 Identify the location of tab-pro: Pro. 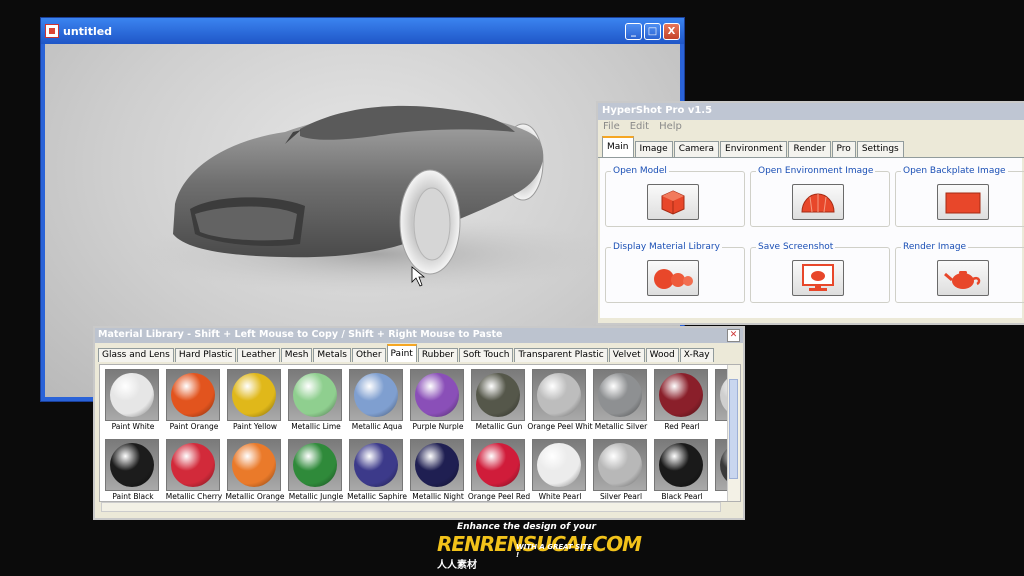
(843, 149).